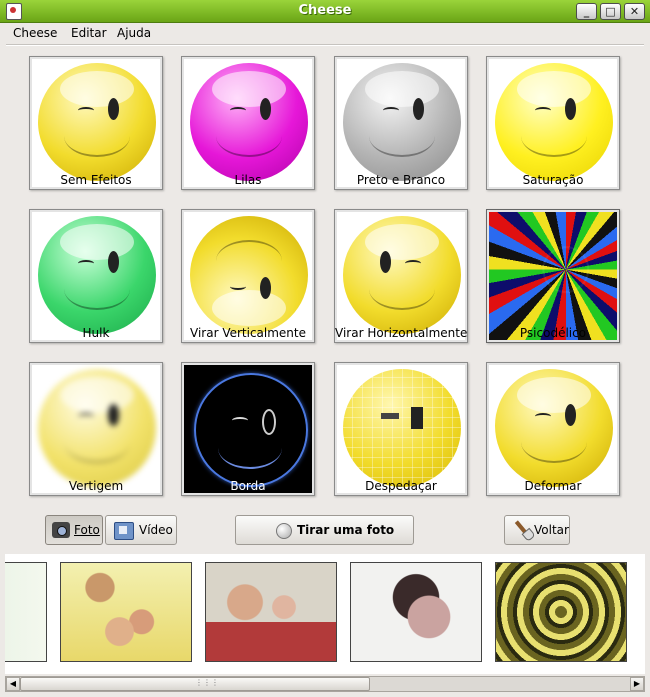 The height and width of the screenshot is (697, 650). Describe the element at coordinates (553, 180) in the screenshot. I see `effect-label: Saturação` at that location.